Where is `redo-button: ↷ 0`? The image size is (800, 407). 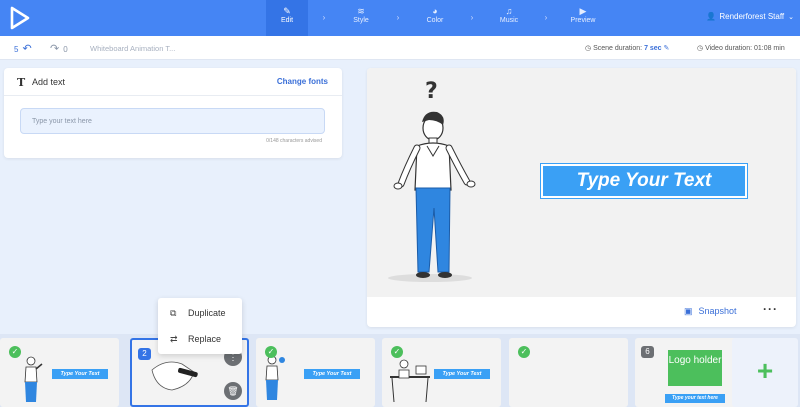 redo-button: ↷ 0 is located at coordinates (59, 48).